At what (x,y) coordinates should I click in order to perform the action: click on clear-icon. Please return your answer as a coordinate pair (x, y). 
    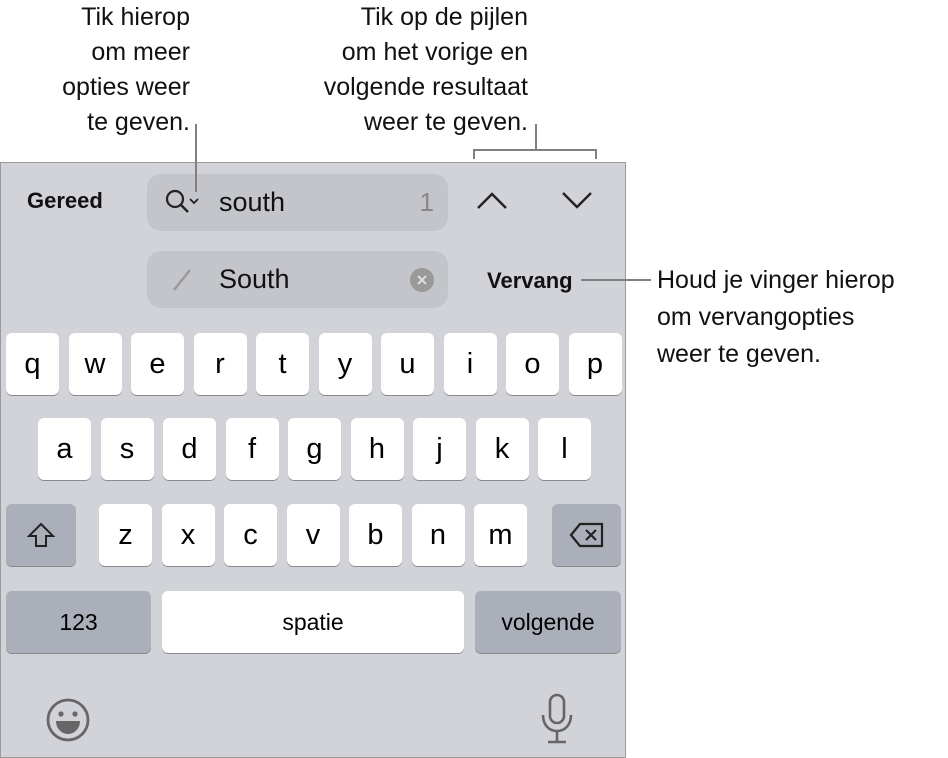
    Looking at the image, I should click on (422, 280).